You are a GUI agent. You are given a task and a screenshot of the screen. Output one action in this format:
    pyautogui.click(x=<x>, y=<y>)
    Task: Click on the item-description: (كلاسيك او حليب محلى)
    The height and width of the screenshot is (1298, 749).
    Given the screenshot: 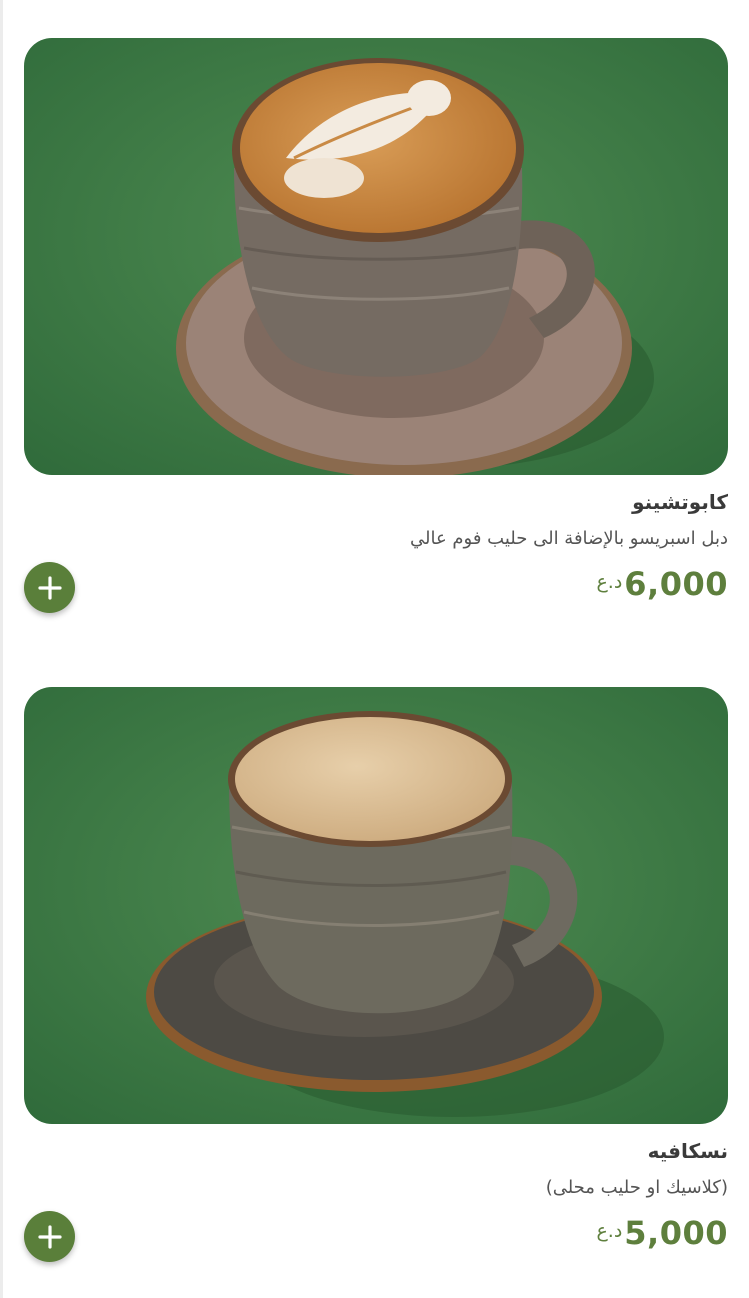 What is the action you would take?
    pyautogui.click(x=636, y=1187)
    